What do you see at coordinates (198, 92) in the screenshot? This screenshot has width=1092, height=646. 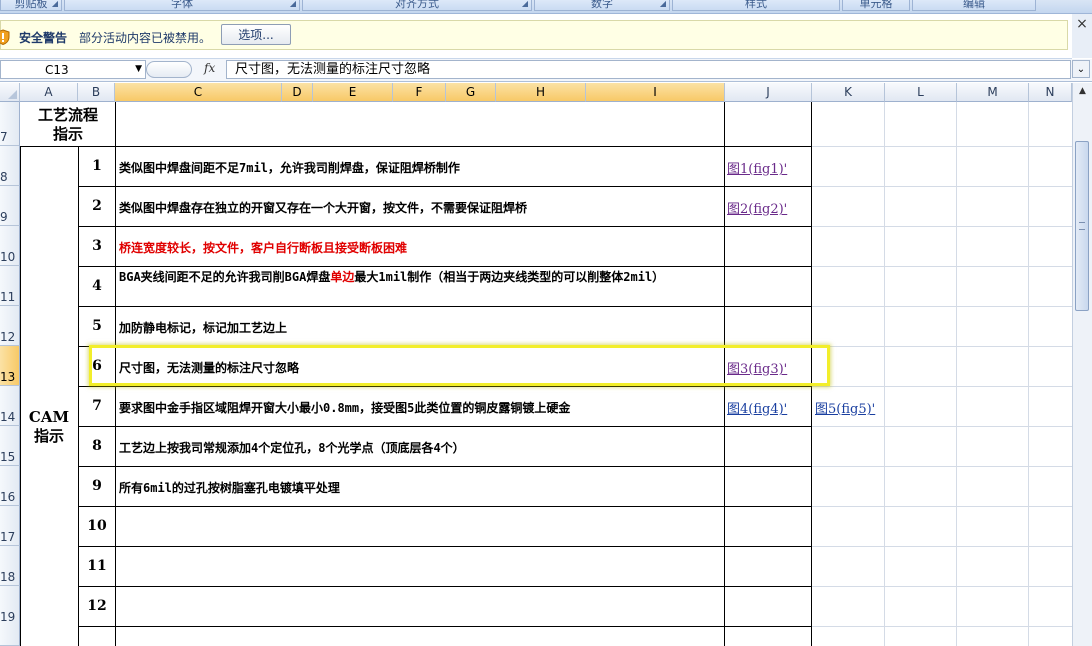 I see `column-header-c: C` at bounding box center [198, 92].